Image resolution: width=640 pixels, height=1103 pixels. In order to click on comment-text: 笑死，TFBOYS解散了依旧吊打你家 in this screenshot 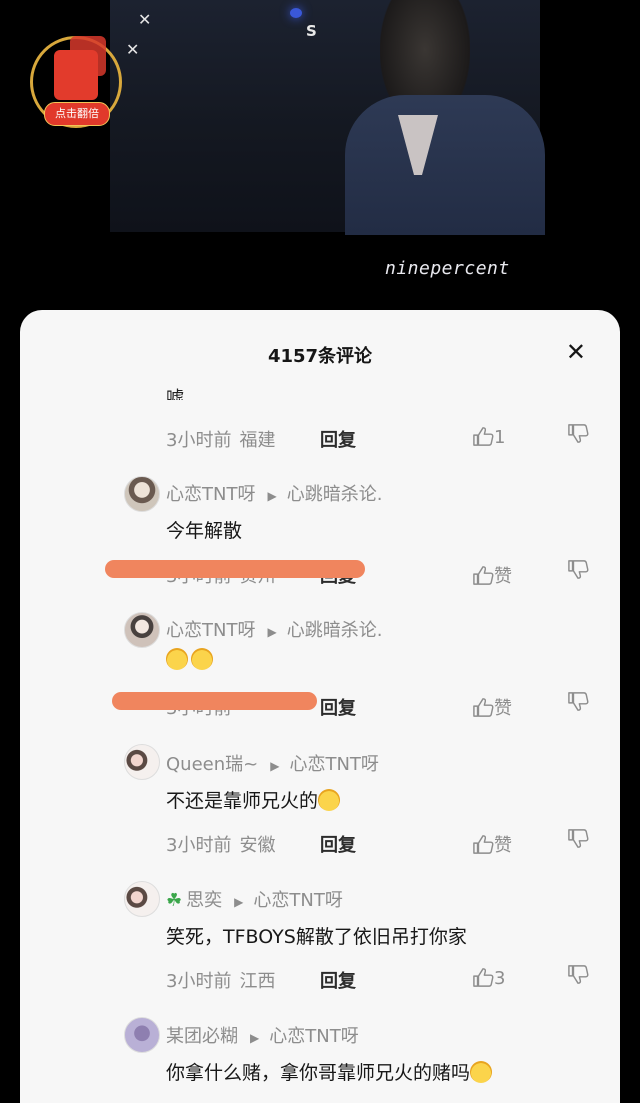, I will do `click(316, 937)`.